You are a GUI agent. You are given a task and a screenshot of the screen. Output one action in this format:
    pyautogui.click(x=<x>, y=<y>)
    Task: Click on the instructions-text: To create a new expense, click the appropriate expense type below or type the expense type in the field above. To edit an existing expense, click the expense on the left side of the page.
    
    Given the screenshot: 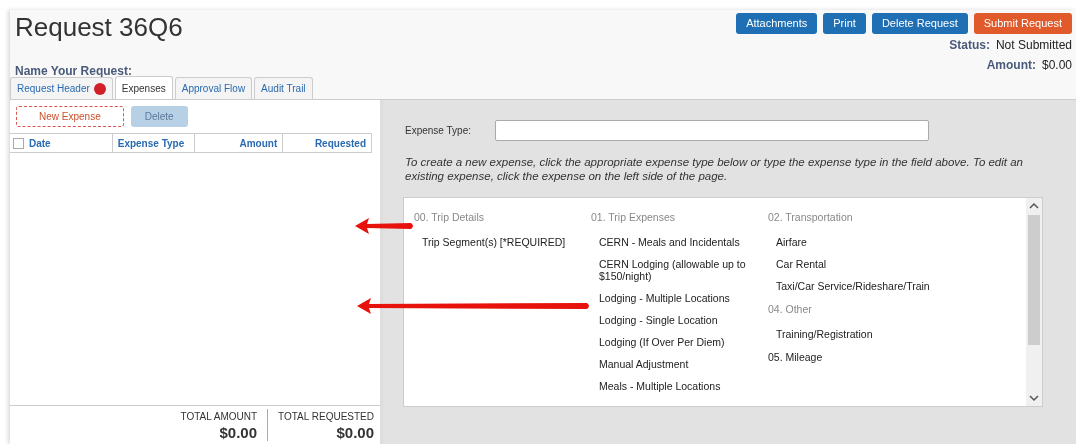 What is the action you would take?
    pyautogui.click(x=714, y=169)
    